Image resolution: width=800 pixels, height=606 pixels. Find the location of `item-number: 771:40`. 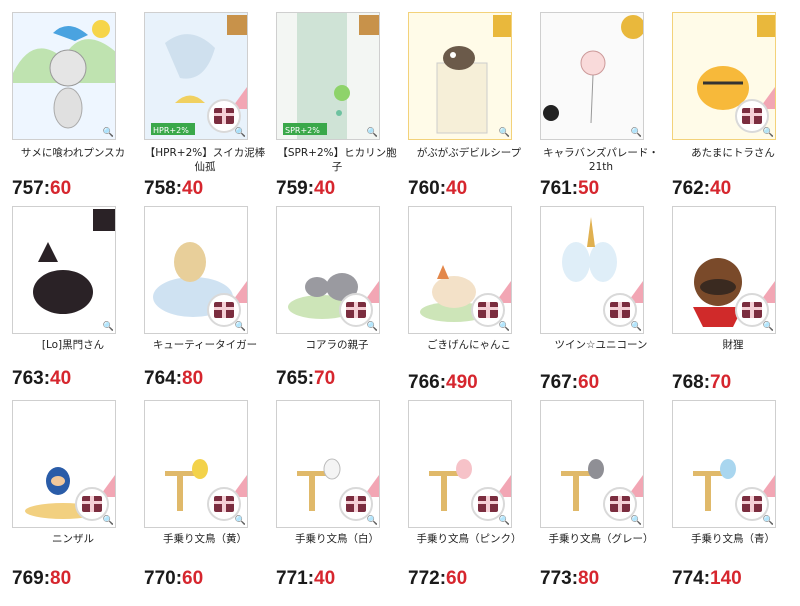

item-number: 771:40 is located at coordinates (306, 578).